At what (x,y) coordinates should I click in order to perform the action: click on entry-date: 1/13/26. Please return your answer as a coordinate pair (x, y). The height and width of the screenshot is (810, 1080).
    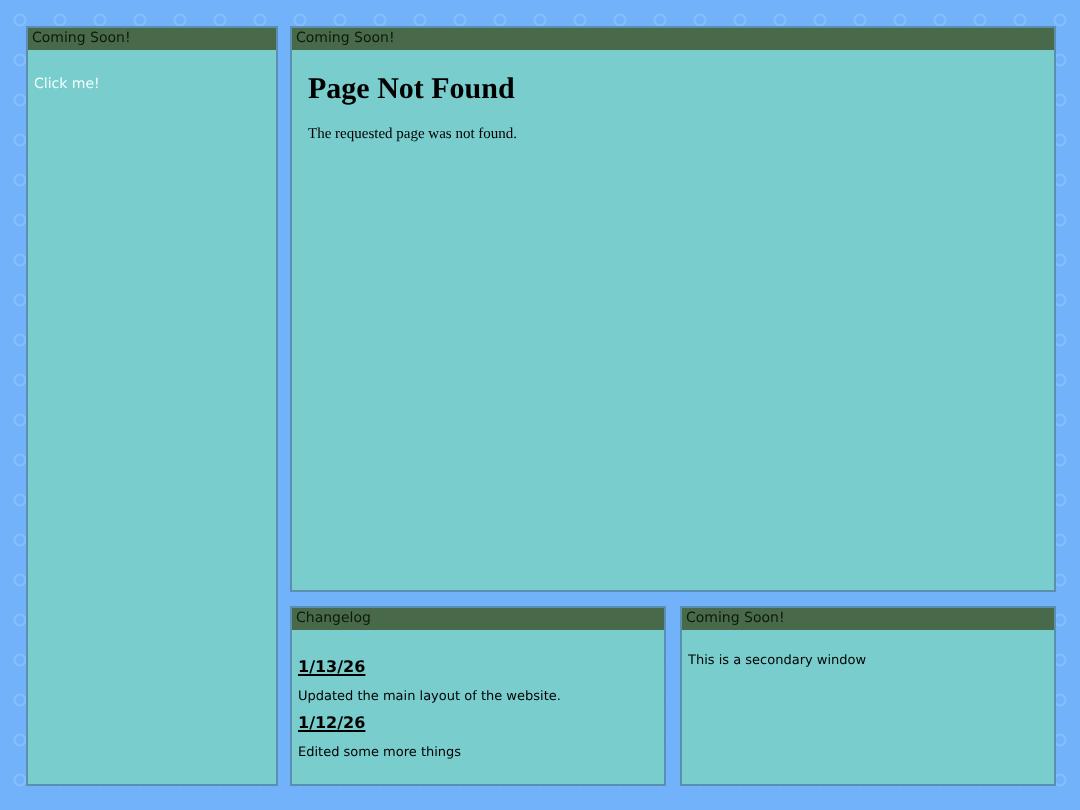
    Looking at the image, I should click on (332, 667).